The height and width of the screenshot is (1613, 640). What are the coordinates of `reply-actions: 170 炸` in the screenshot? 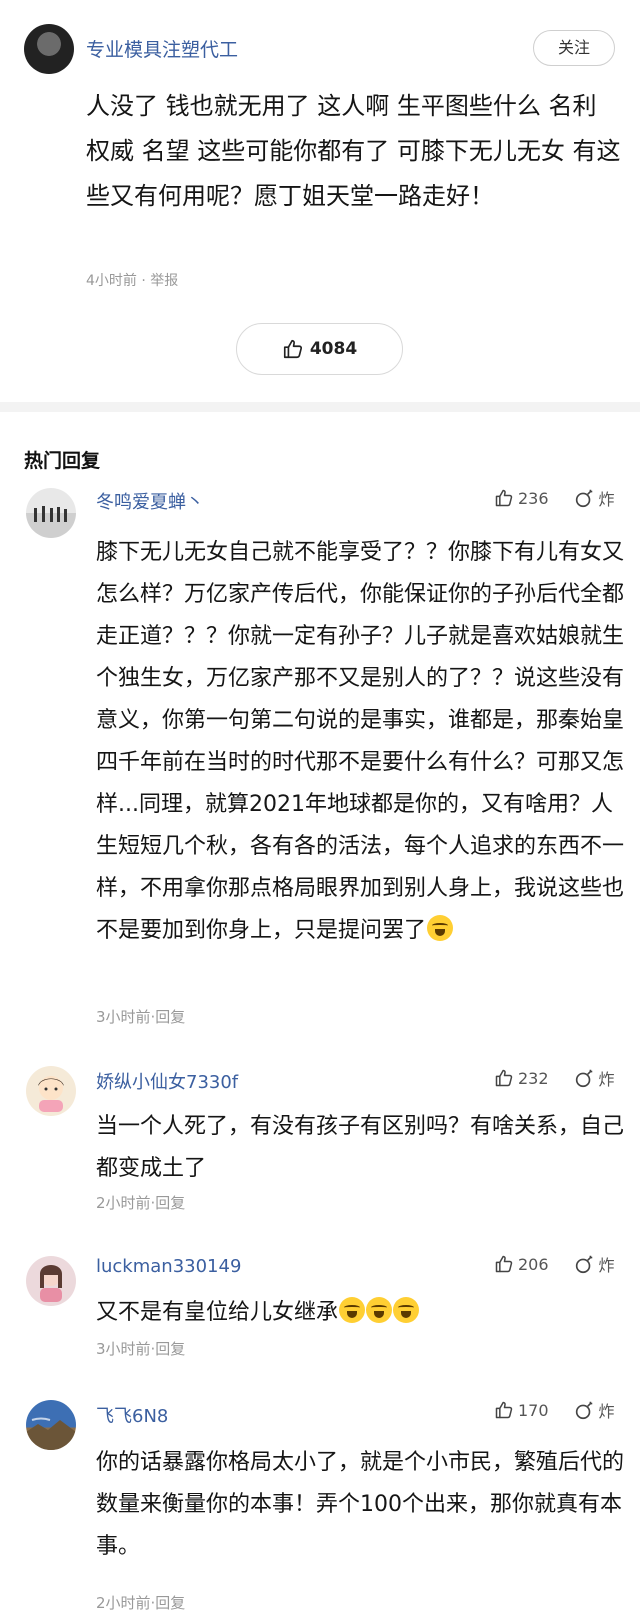 It's located at (554, 1410).